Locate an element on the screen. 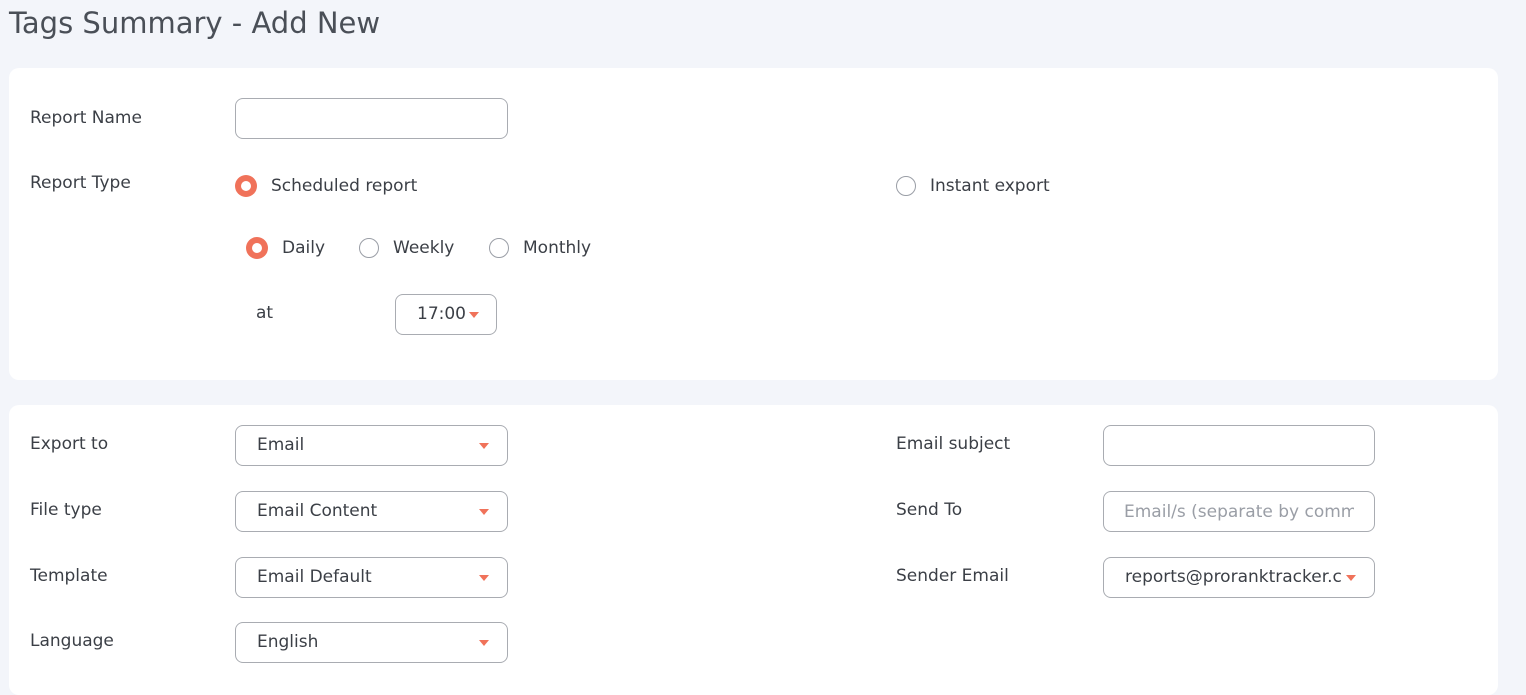  email-subject-label: Email subject is located at coordinates (953, 444).